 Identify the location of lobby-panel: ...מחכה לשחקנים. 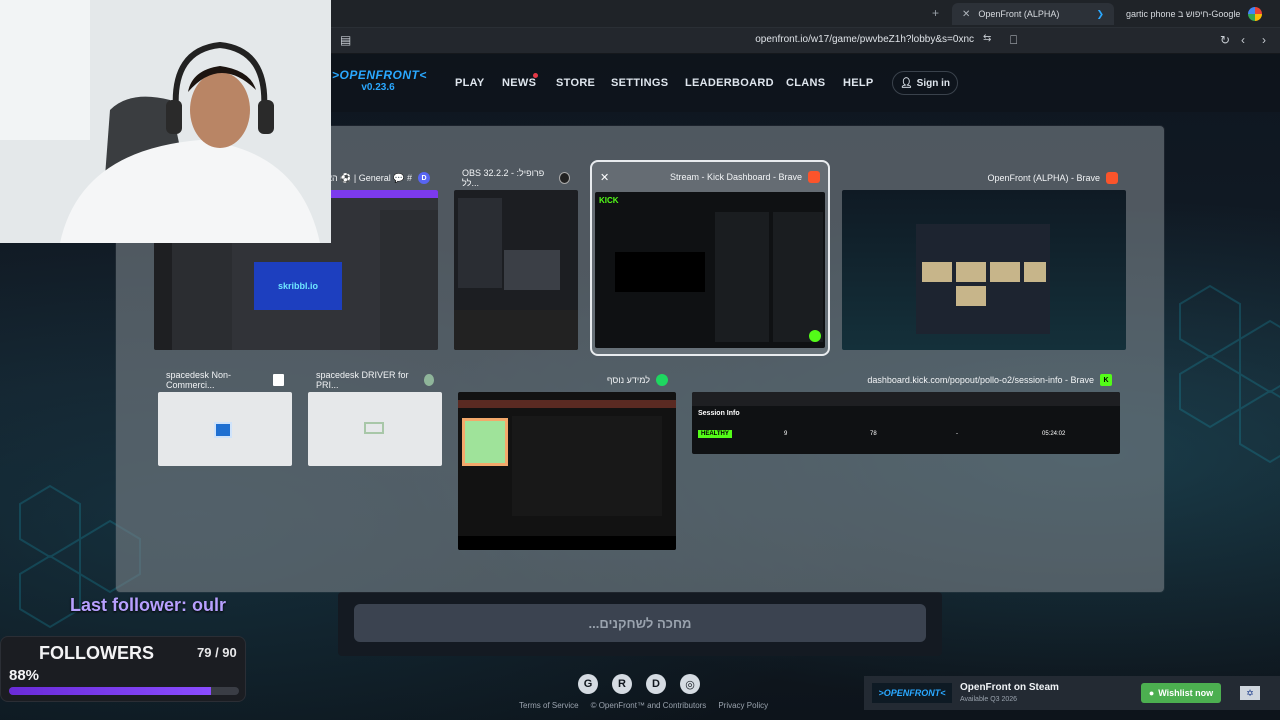
(640, 624).